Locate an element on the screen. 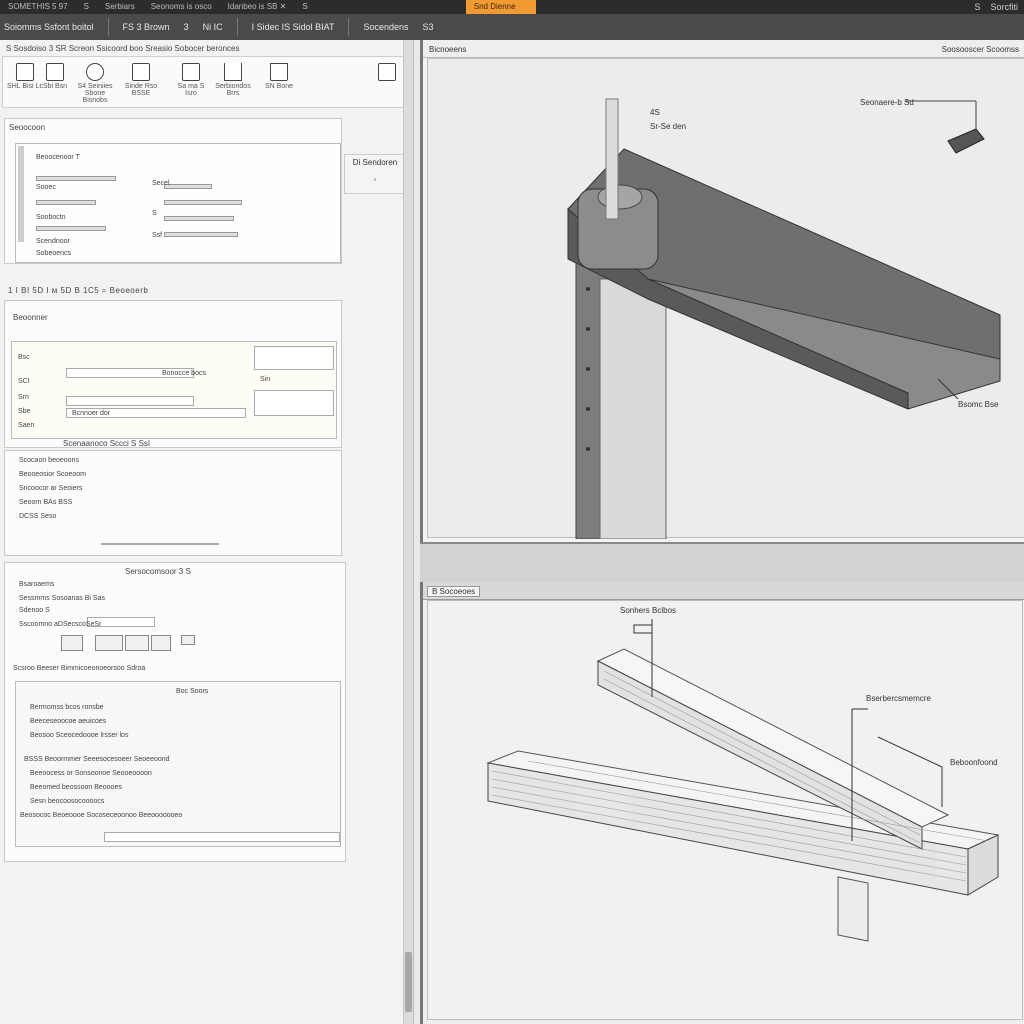 This screenshot has height=1024, width=1024. list-item: Seoorn BAs BSS is located at coordinates (45, 503).